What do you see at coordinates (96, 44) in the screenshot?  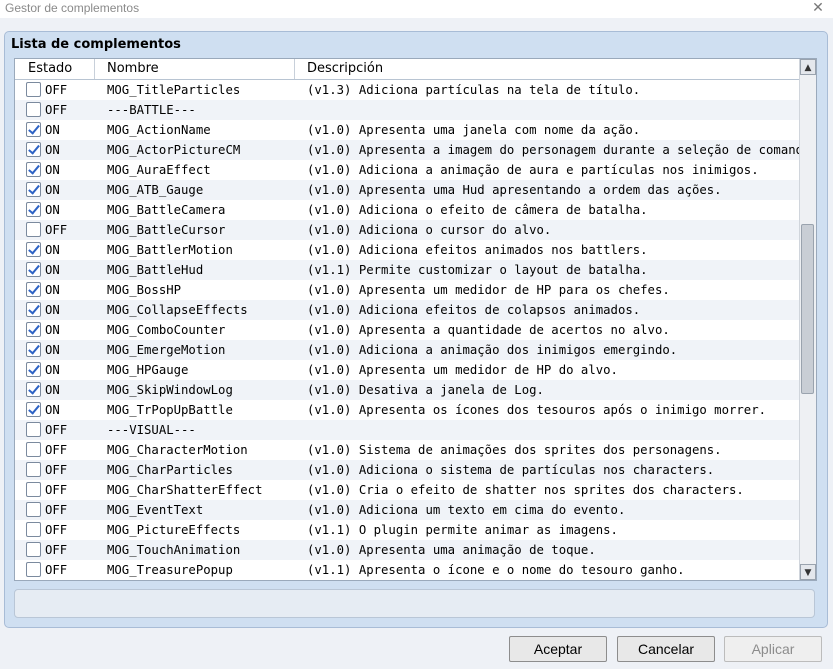 I see `panel-title: Lista de complementos` at bounding box center [96, 44].